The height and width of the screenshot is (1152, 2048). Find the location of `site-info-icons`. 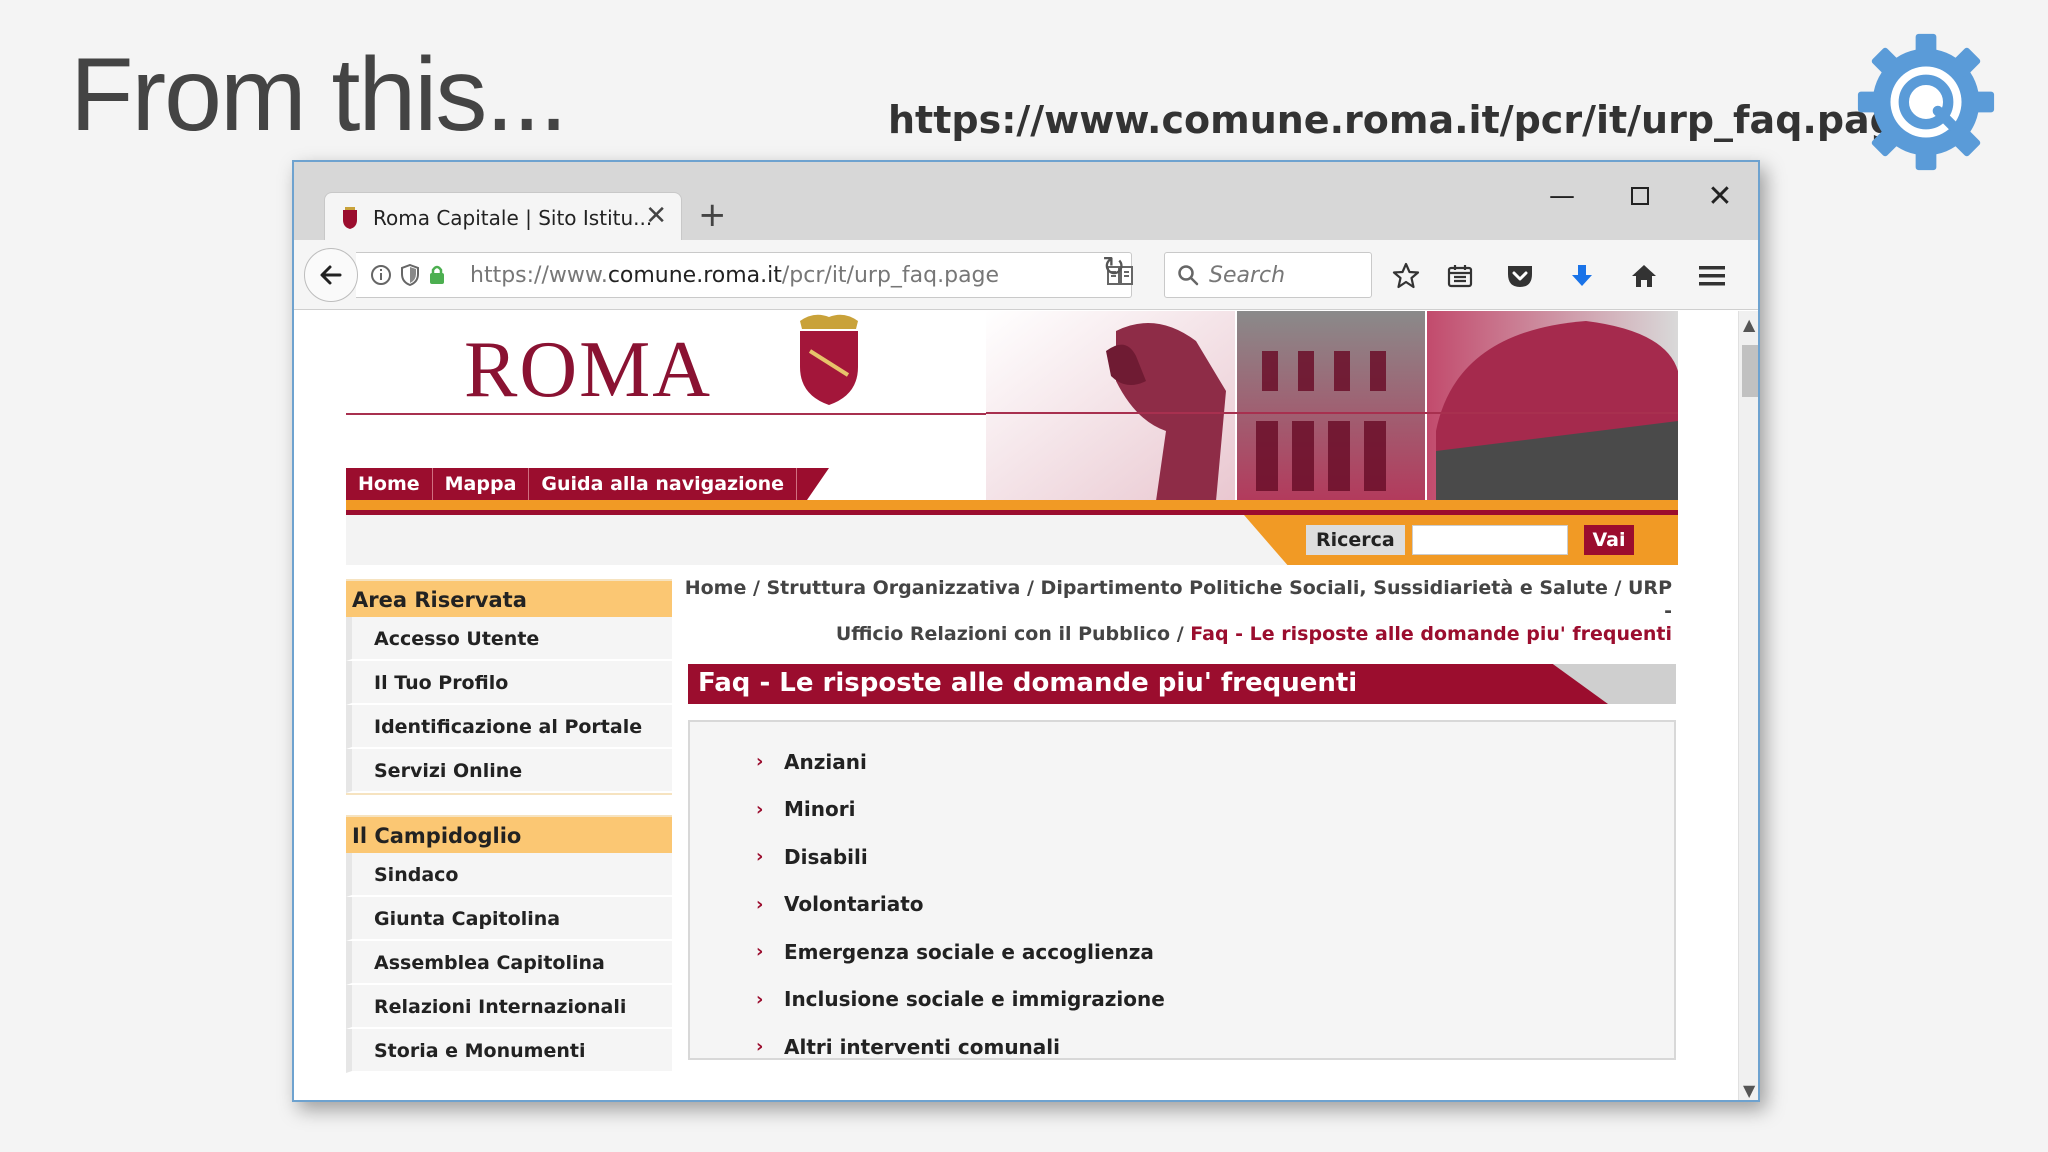

site-info-icons is located at coordinates (413, 275).